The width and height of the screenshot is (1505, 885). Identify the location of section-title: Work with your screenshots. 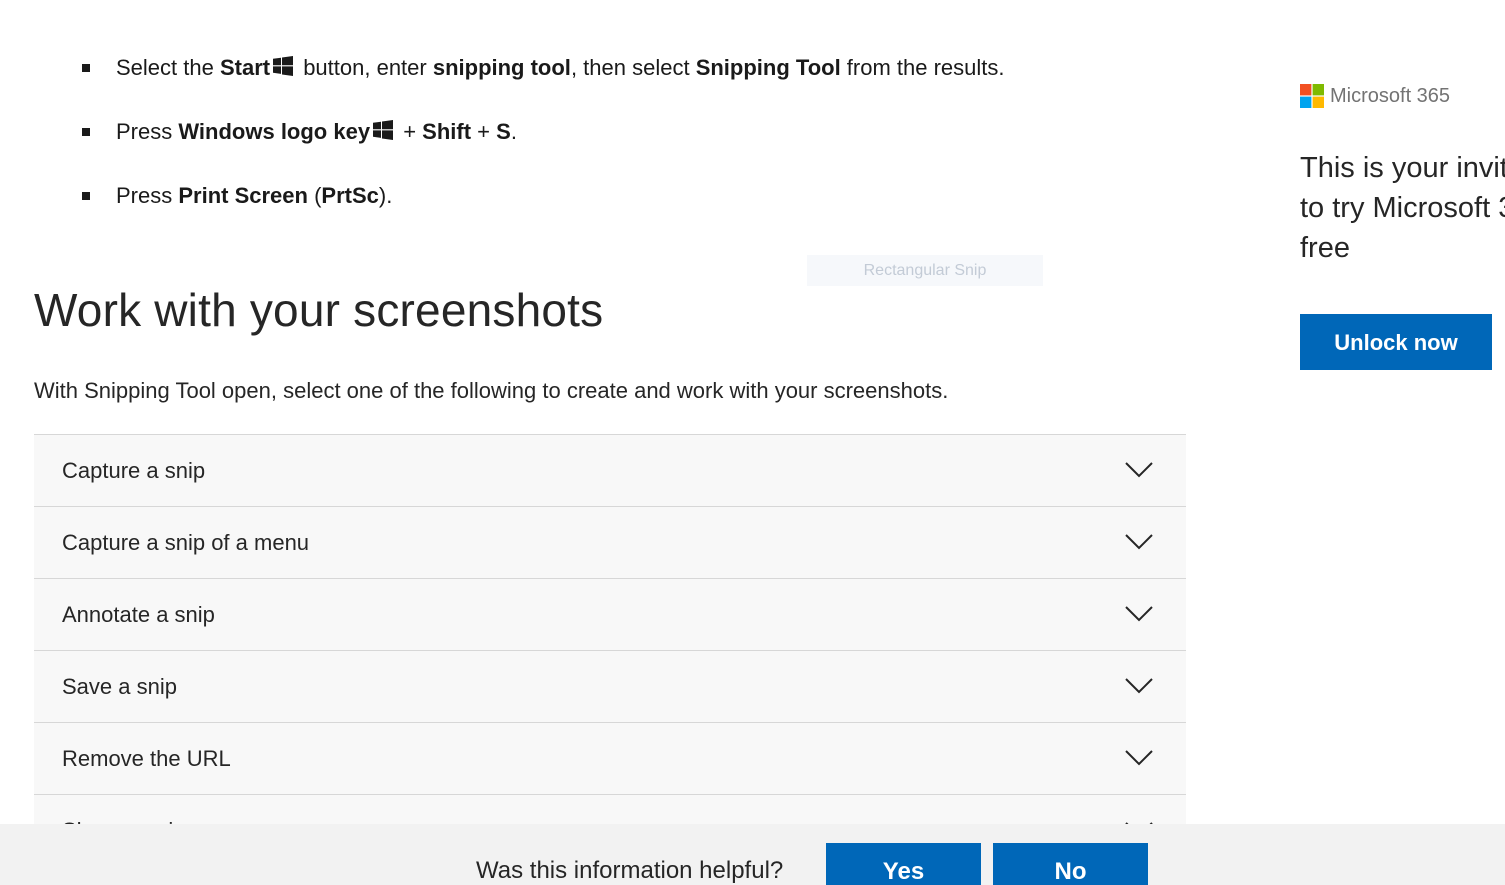
(319, 310).